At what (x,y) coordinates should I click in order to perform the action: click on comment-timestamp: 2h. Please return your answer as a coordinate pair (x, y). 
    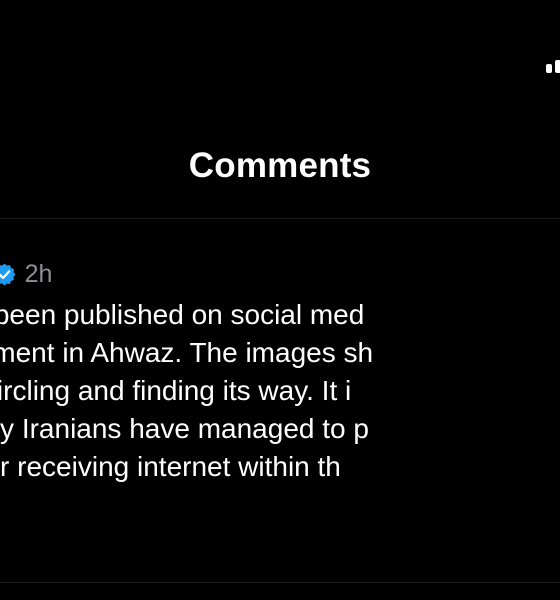
    Looking at the image, I should click on (38, 273).